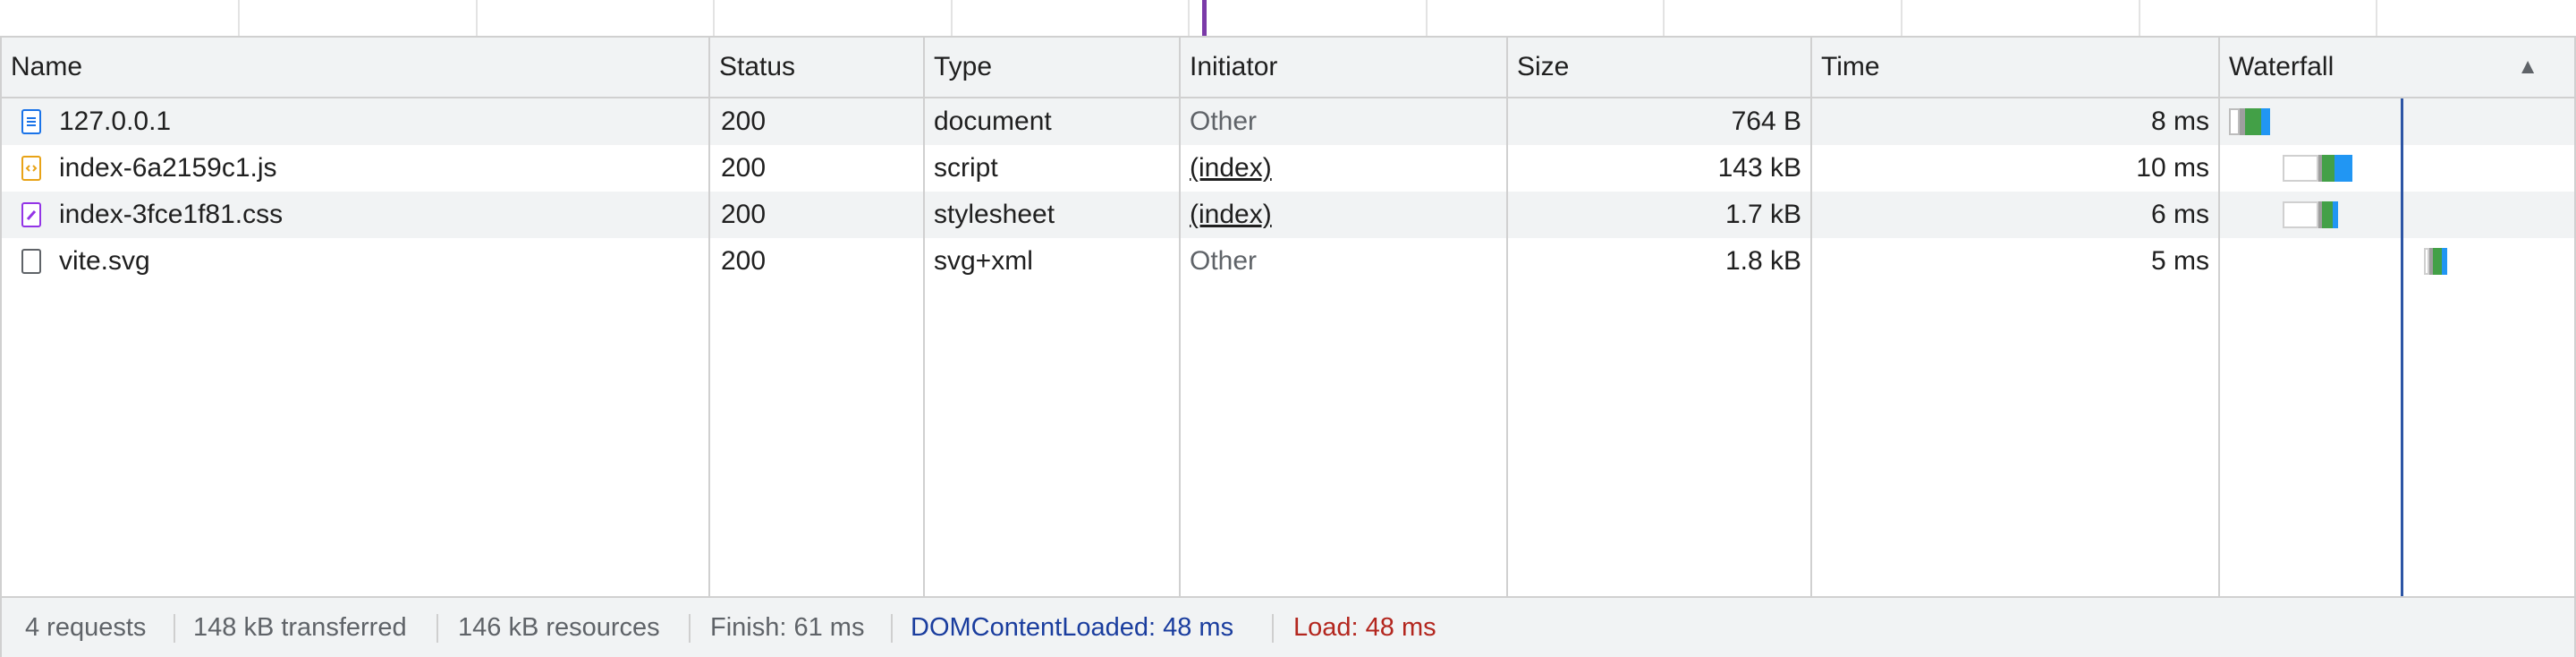 The height and width of the screenshot is (657, 2576). I want to click on column-header-initiator: Initiator, so click(1229, 67).